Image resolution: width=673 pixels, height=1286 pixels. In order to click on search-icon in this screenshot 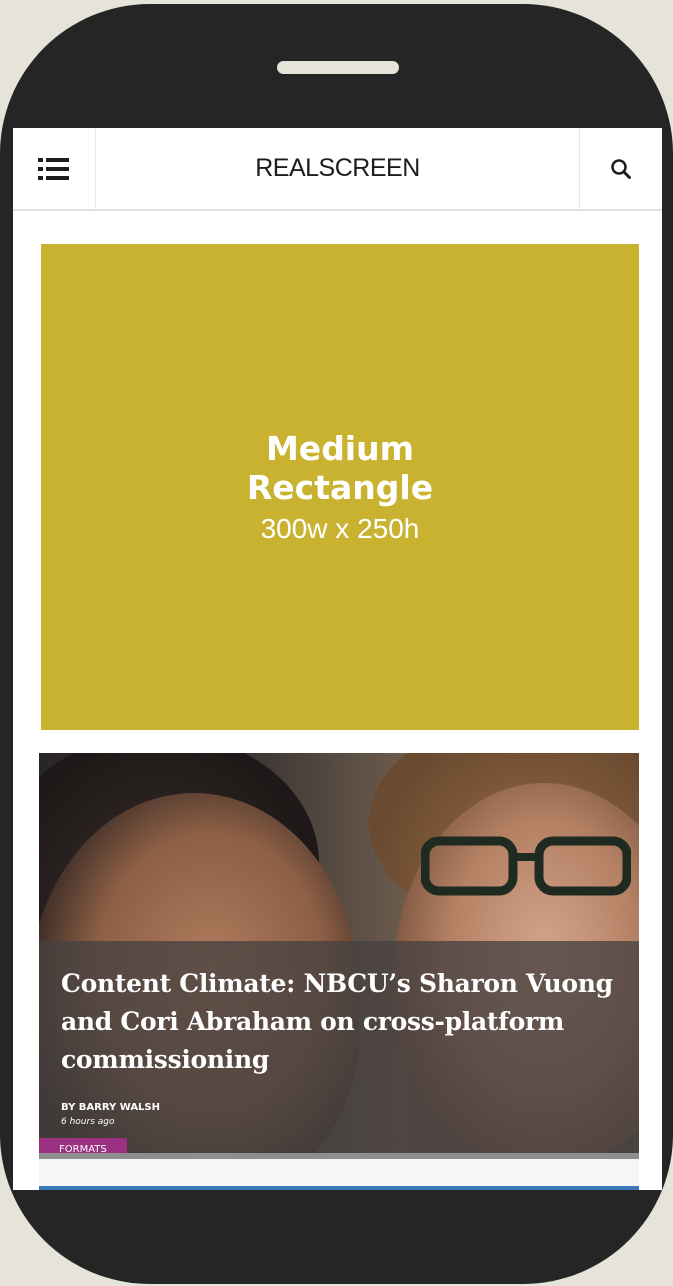, I will do `click(621, 168)`.